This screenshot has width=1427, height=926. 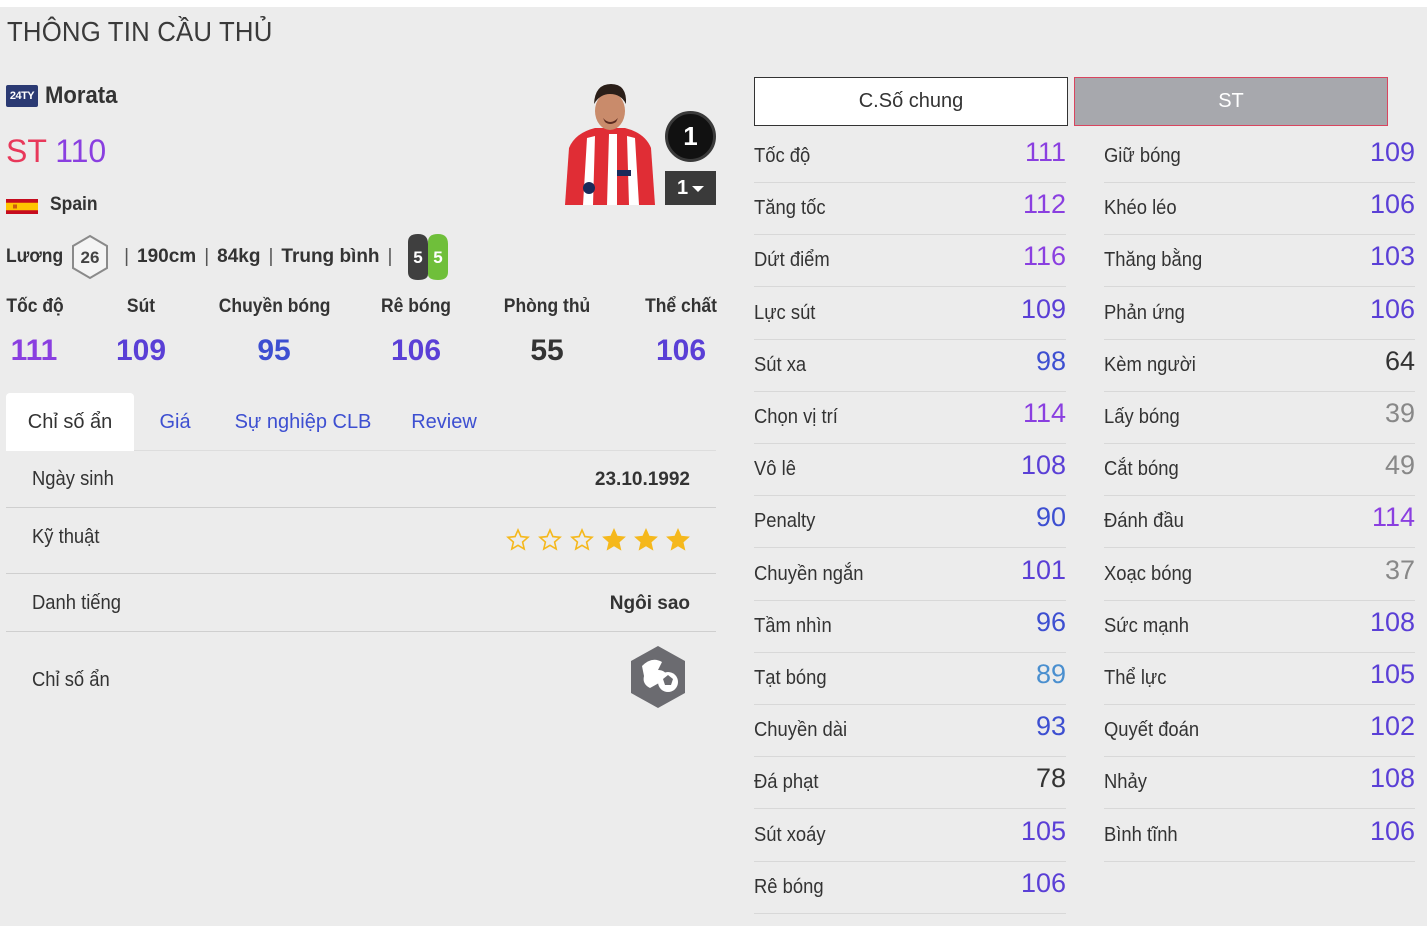 What do you see at coordinates (1043, 830) in the screenshot?
I see `stat-value: 105` at bounding box center [1043, 830].